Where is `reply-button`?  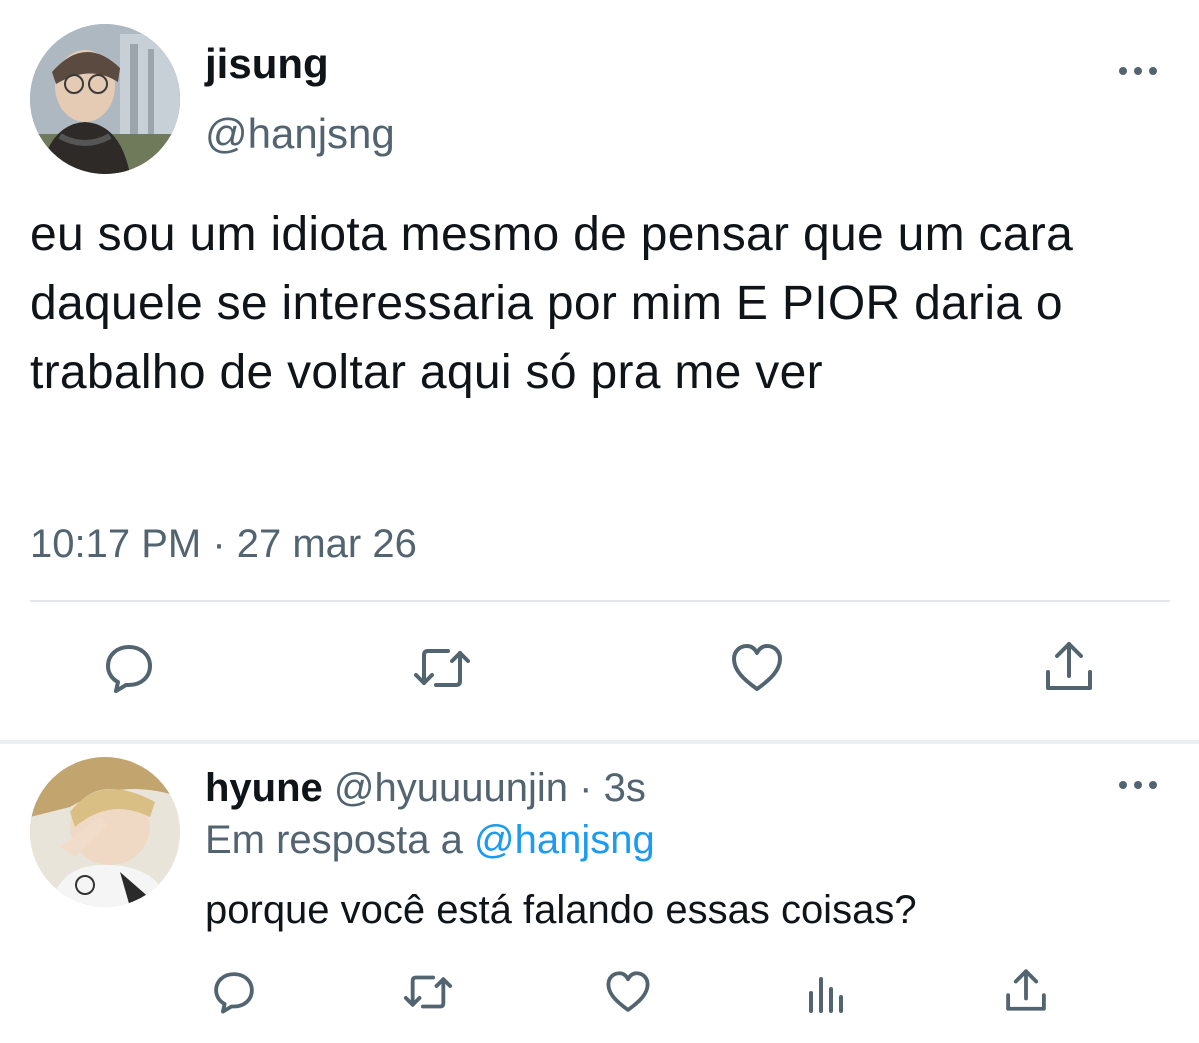
reply-button is located at coordinates (129, 668).